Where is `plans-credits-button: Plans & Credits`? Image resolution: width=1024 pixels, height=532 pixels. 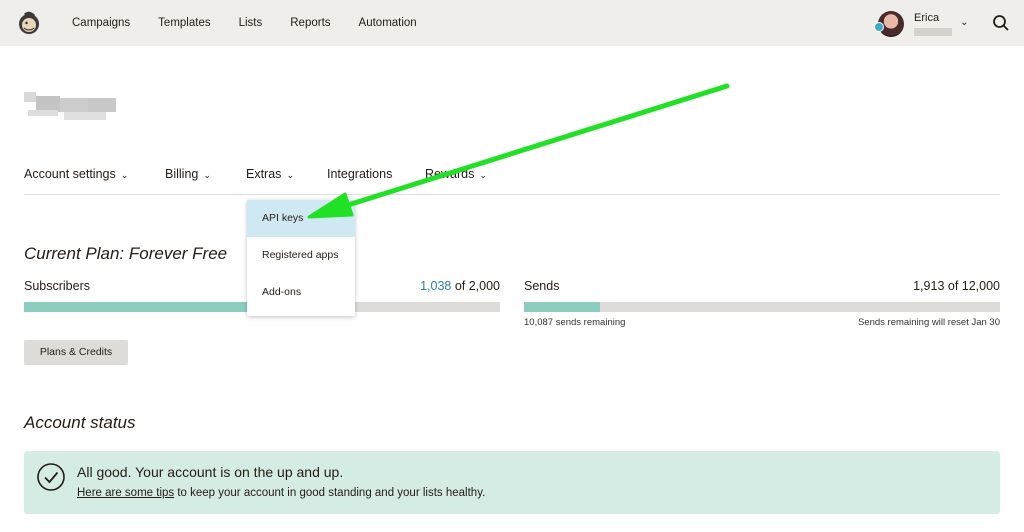
plans-credits-button: Plans & Credits is located at coordinates (76, 352).